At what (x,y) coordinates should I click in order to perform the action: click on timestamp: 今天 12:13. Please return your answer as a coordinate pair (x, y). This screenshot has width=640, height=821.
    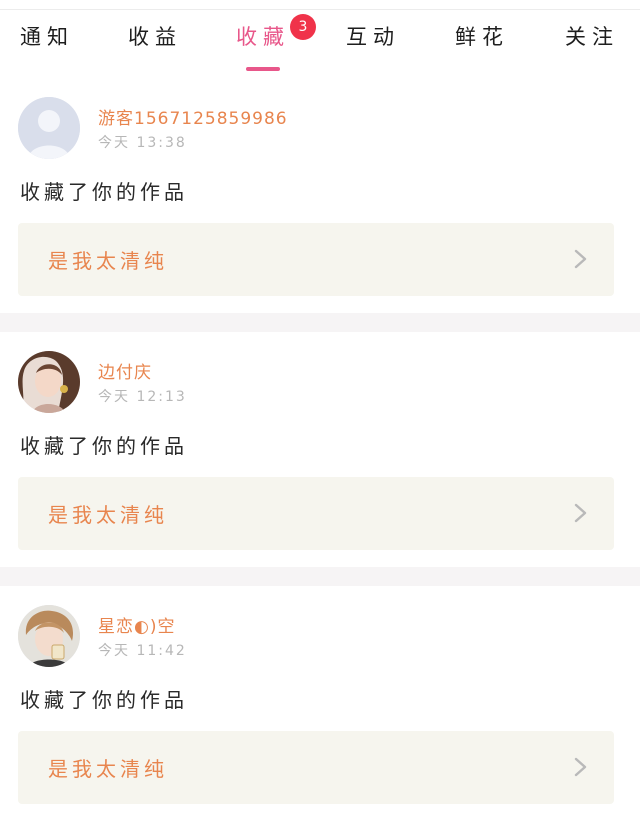
    Looking at the image, I should click on (142, 397).